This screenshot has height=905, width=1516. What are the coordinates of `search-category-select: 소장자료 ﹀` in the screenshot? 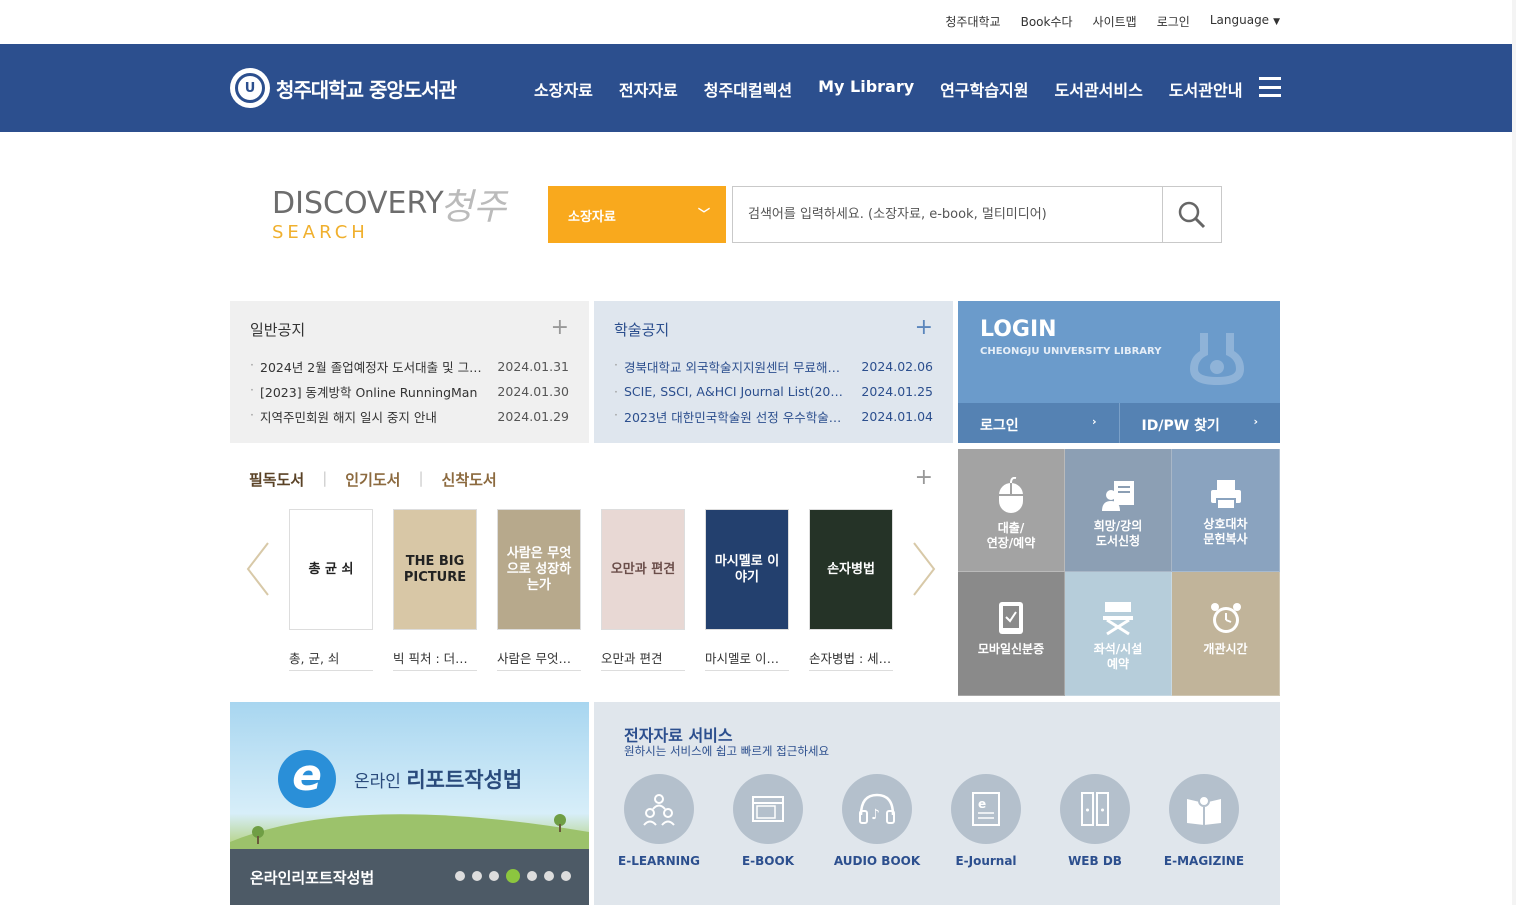 It's located at (637, 214).